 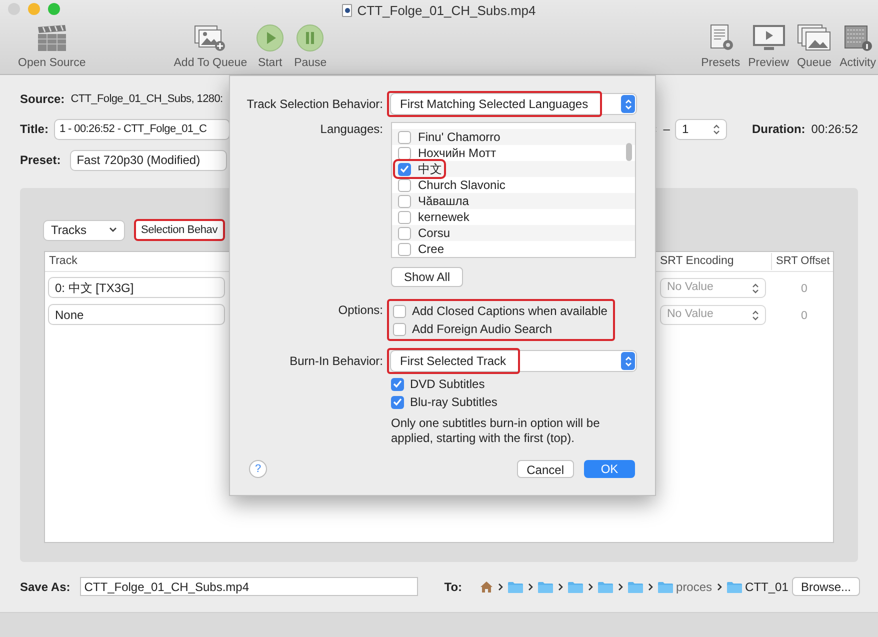 What do you see at coordinates (136, 287) in the screenshot?
I see `track-popup: 0: 中文 [TX3G]` at bounding box center [136, 287].